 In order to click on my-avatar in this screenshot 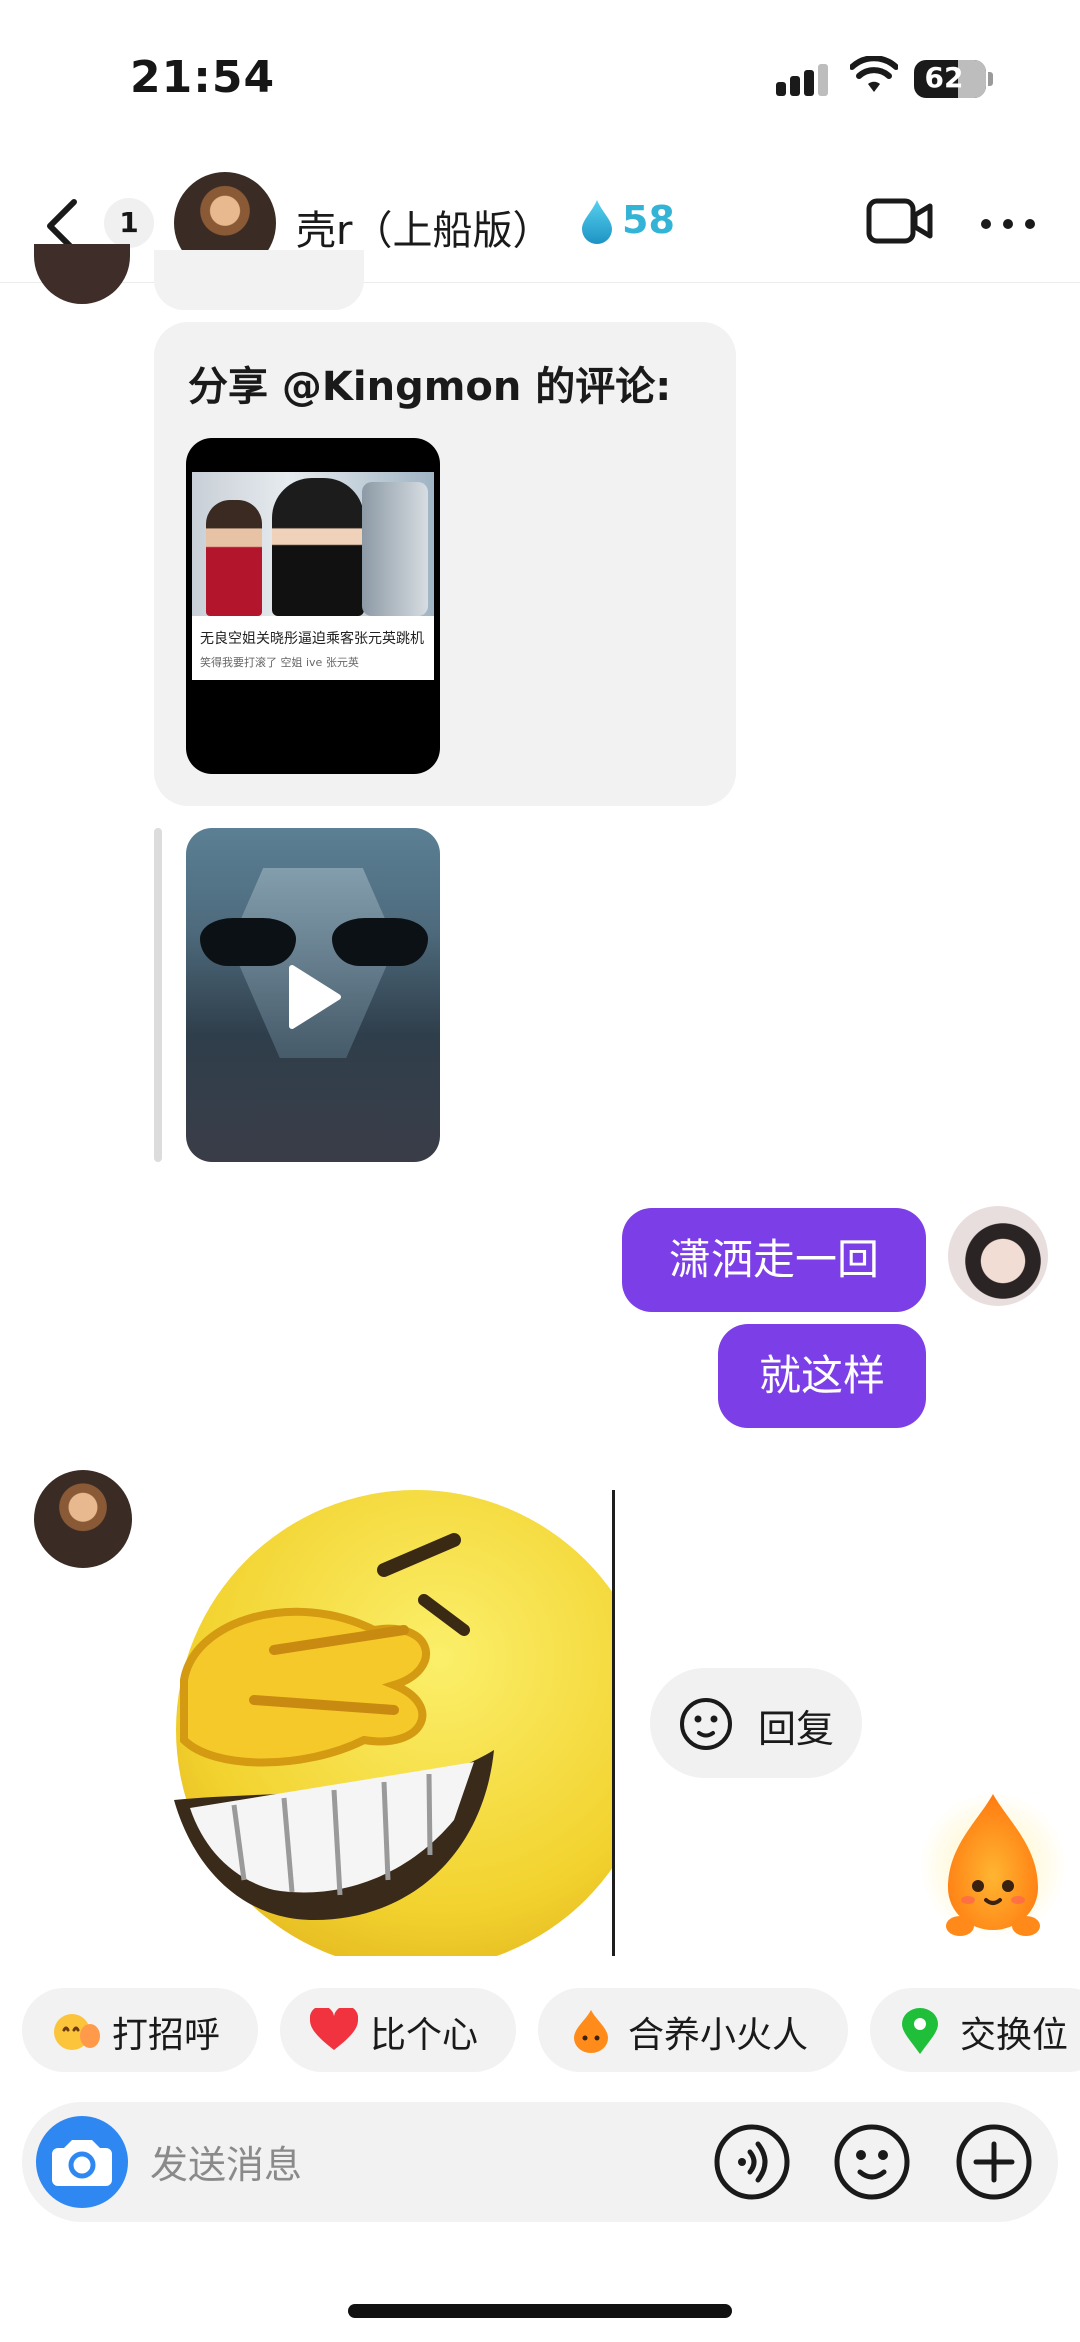, I will do `click(998, 1256)`.